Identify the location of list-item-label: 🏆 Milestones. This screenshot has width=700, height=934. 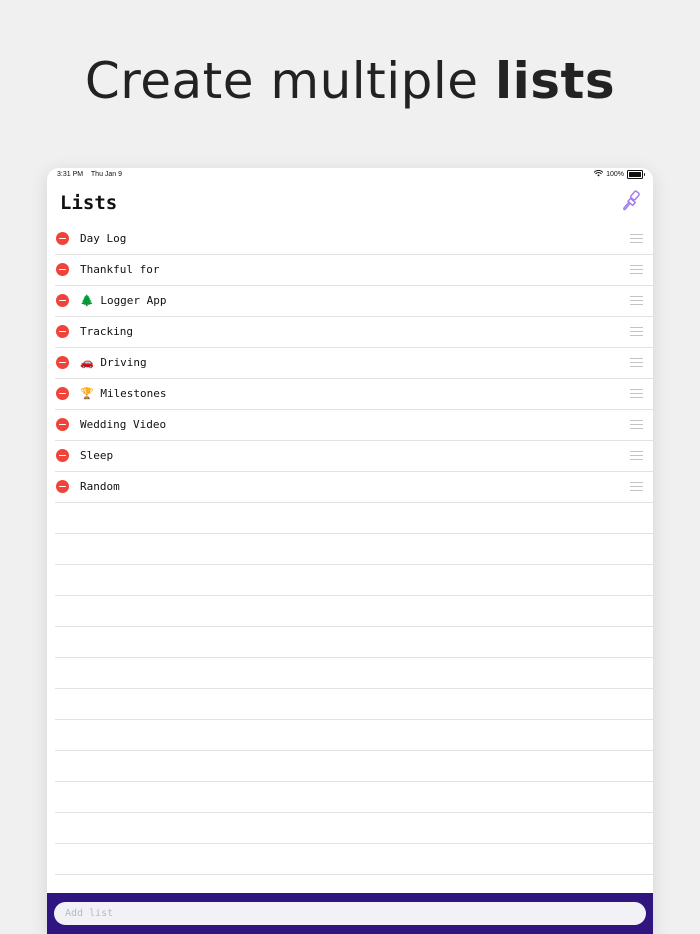
(123, 393).